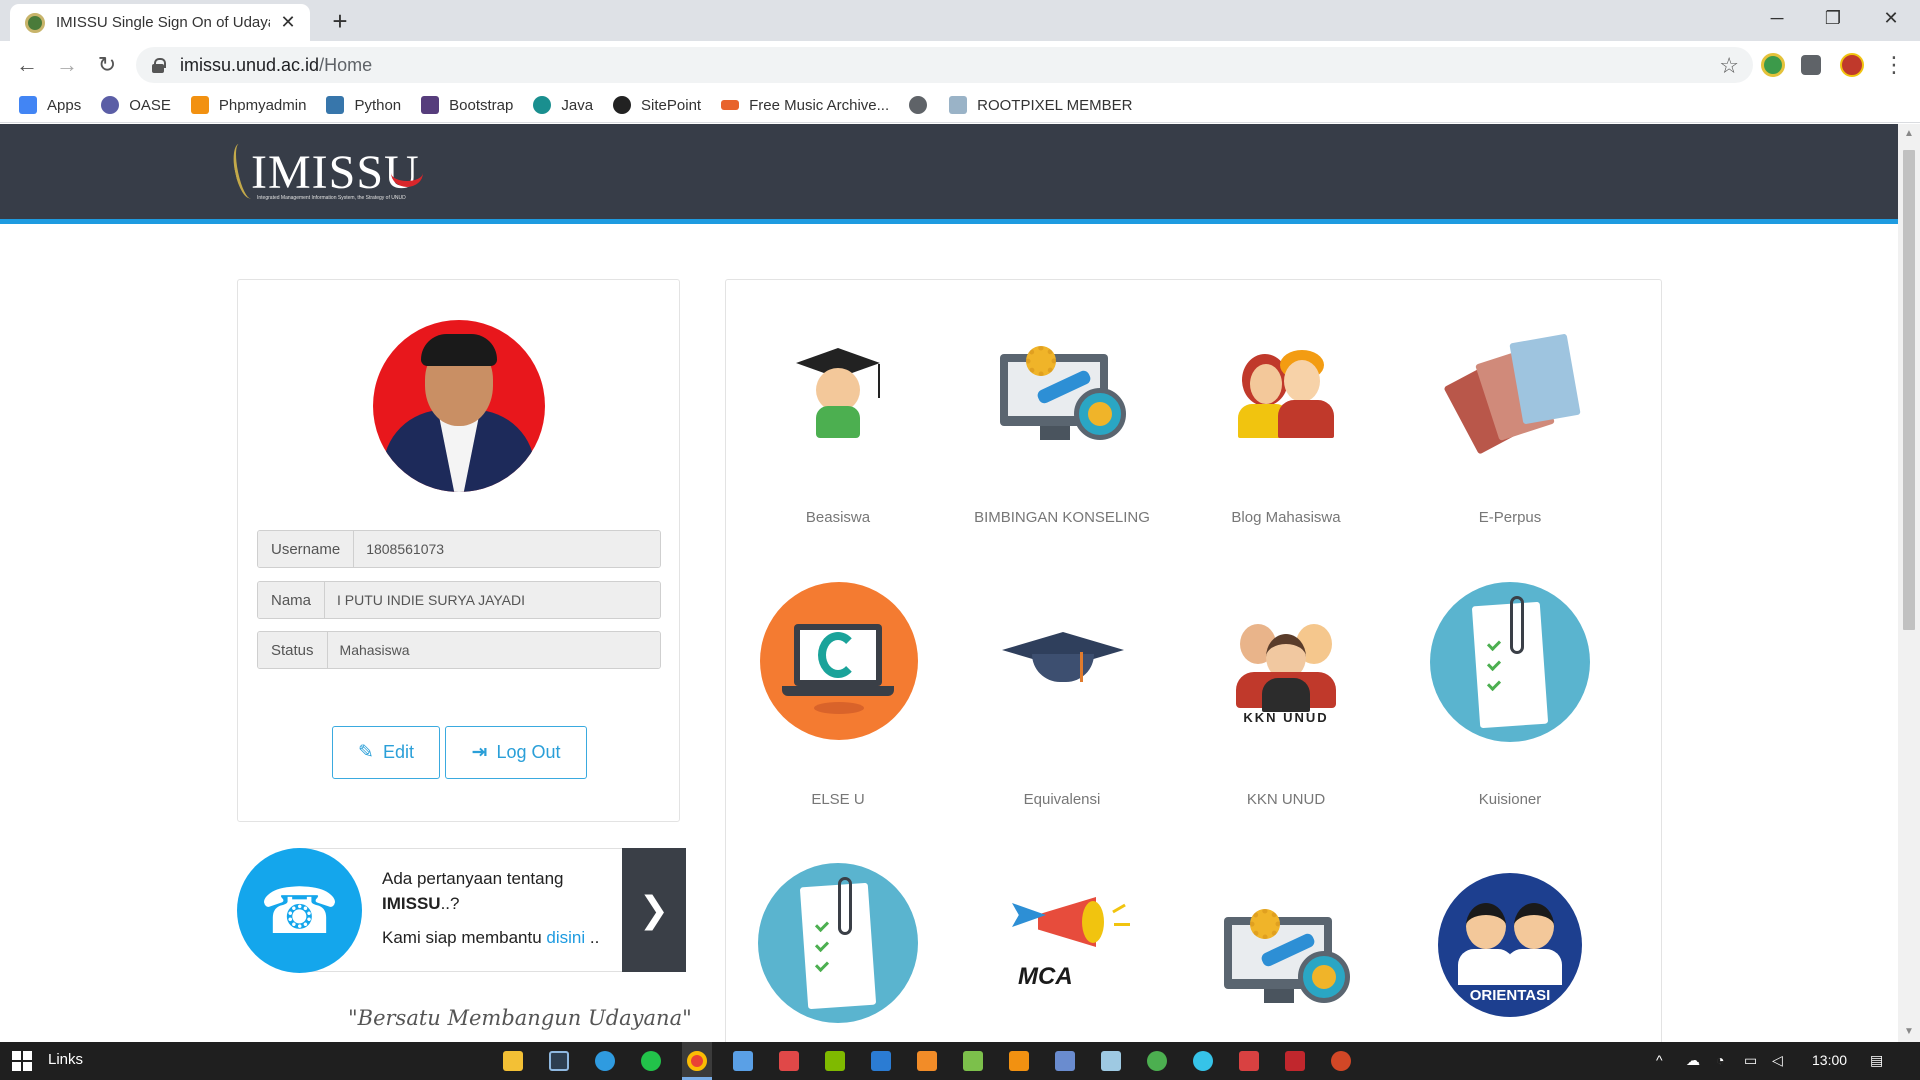  Describe the element at coordinates (927, 1061) in the screenshot. I see `xampp-icon` at that location.